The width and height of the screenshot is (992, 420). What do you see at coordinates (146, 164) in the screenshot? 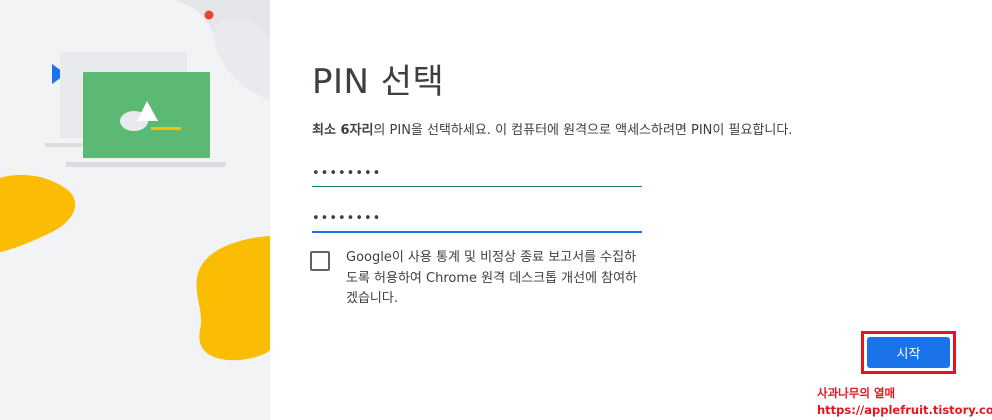
I see `laptop-base` at bounding box center [146, 164].